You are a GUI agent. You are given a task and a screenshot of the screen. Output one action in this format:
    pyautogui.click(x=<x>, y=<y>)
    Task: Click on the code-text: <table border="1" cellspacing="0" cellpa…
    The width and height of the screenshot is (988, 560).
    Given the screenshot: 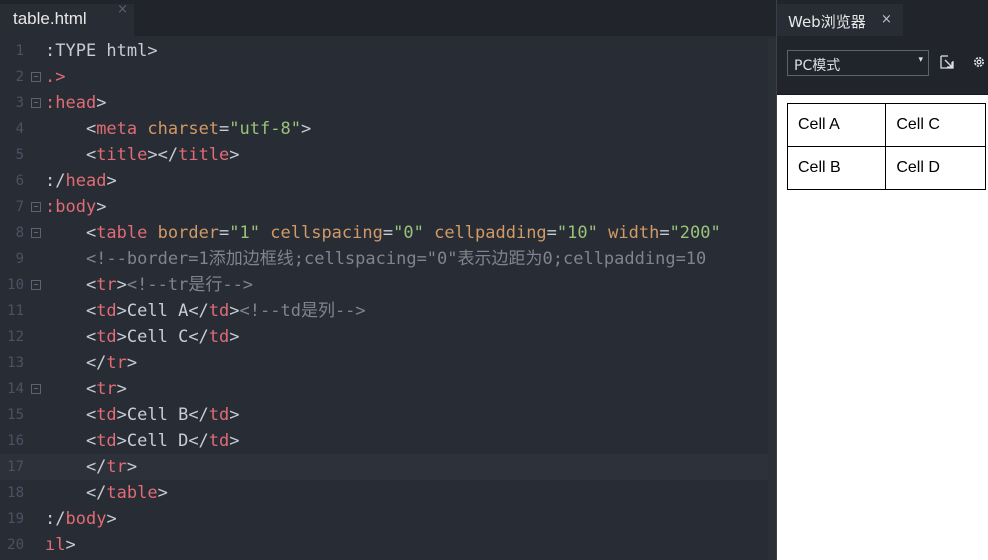 What is the action you would take?
    pyautogui.click(x=383, y=233)
    